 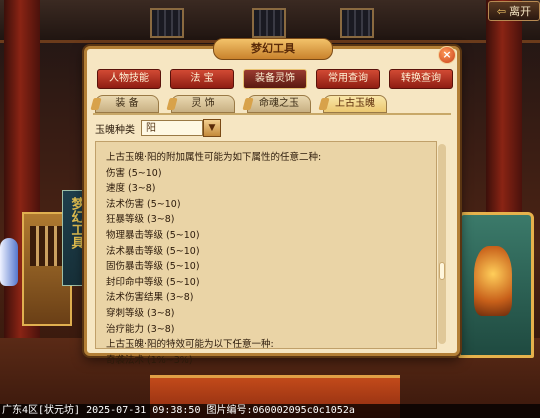 I want to click on info-line: 速度 (3~8), so click(x=131, y=189).